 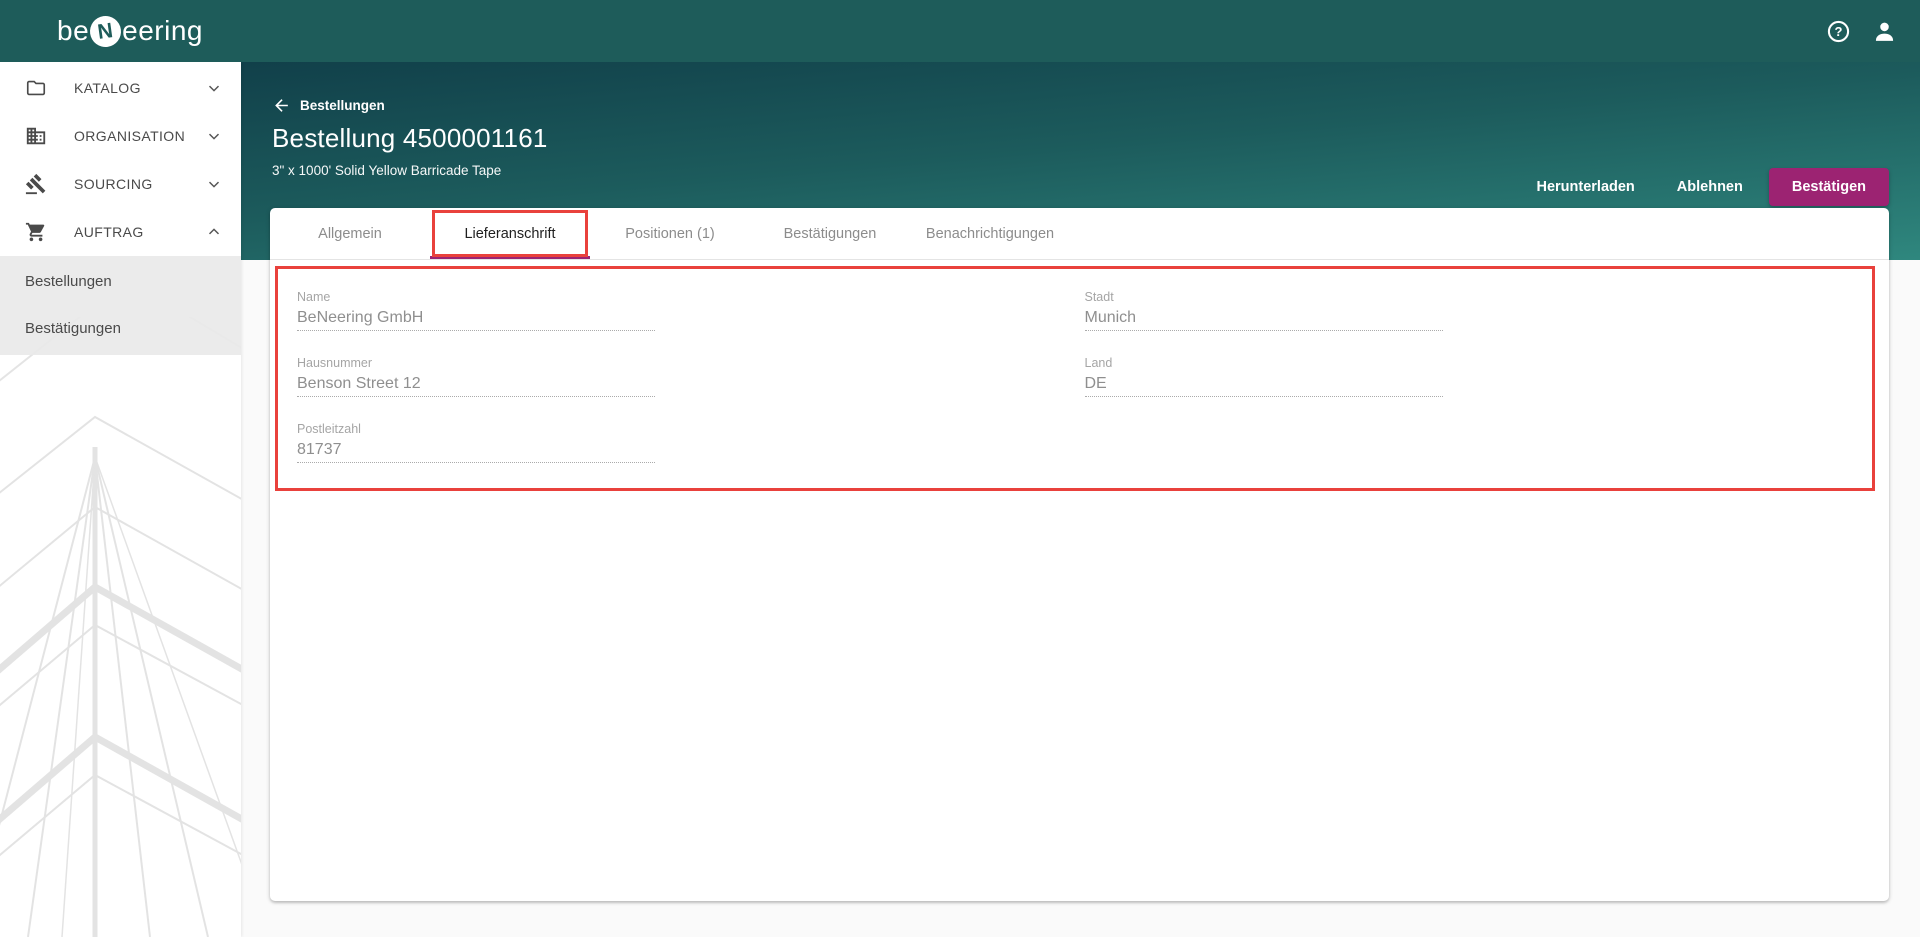 What do you see at coordinates (1098, 363) in the screenshot?
I see `field-label: Land` at bounding box center [1098, 363].